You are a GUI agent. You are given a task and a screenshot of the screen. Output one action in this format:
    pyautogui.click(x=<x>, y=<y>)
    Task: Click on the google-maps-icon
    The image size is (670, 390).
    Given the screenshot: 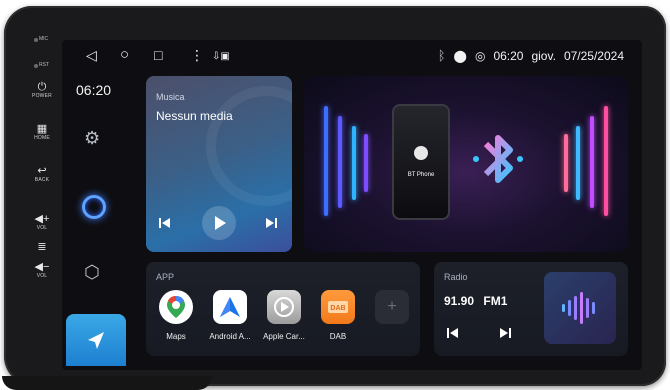 What is the action you would take?
    pyautogui.click(x=176, y=307)
    